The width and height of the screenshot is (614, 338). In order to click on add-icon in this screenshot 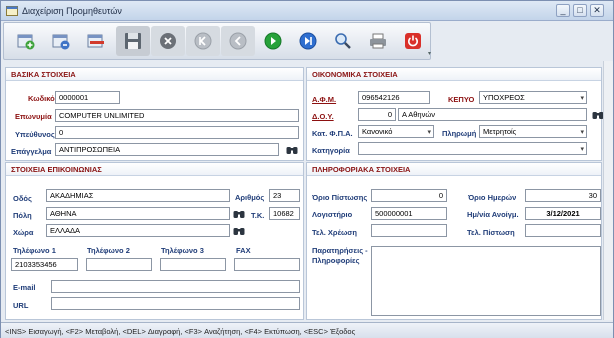, I will do `click(26, 42)`.